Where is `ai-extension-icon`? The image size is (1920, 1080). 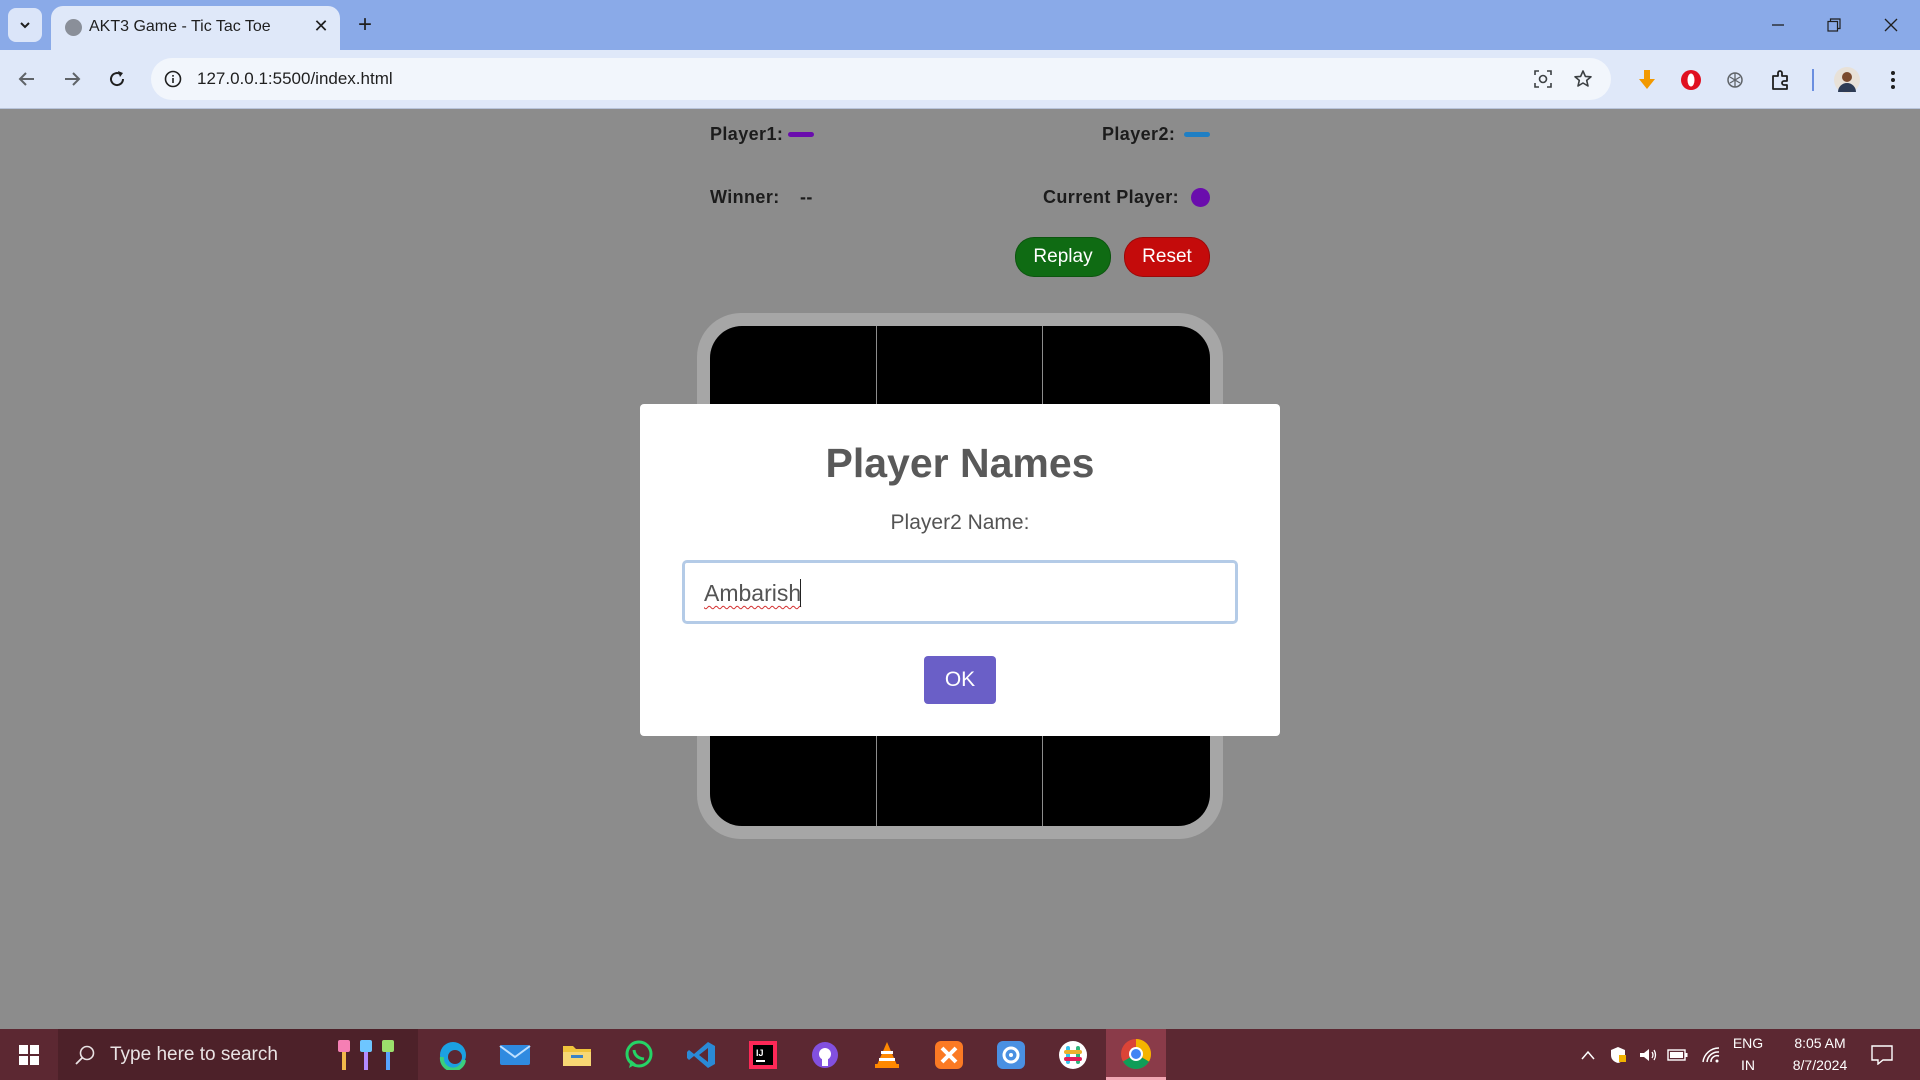 ai-extension-icon is located at coordinates (1735, 80).